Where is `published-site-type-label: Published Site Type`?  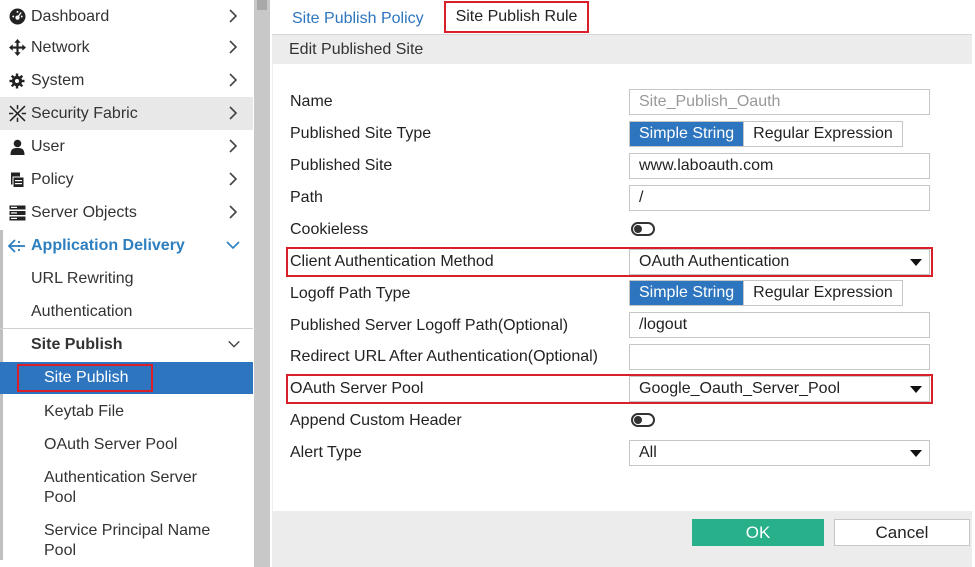
published-site-type-label: Published Site Type is located at coordinates (361, 133).